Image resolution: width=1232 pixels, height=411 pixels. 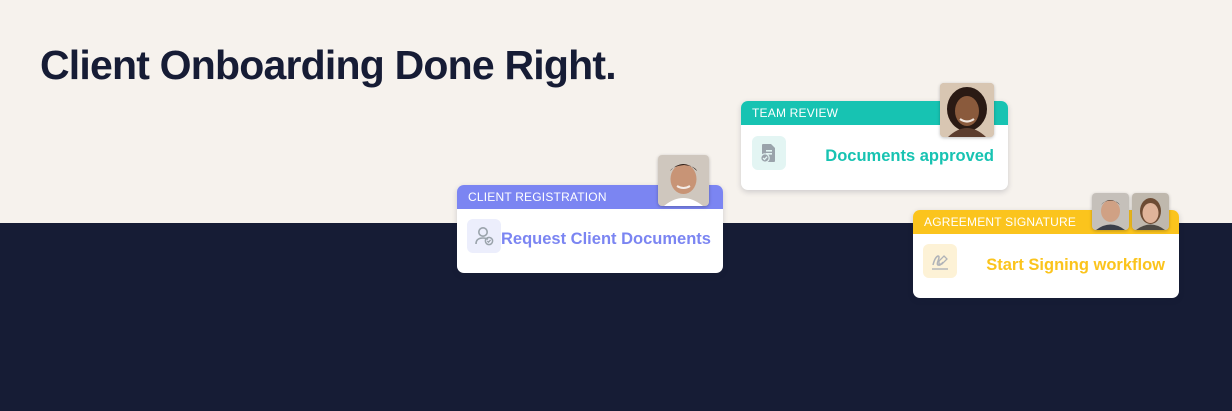 What do you see at coordinates (1075, 265) in the screenshot?
I see `start-signing-workflow-button: Start Signing workflow` at bounding box center [1075, 265].